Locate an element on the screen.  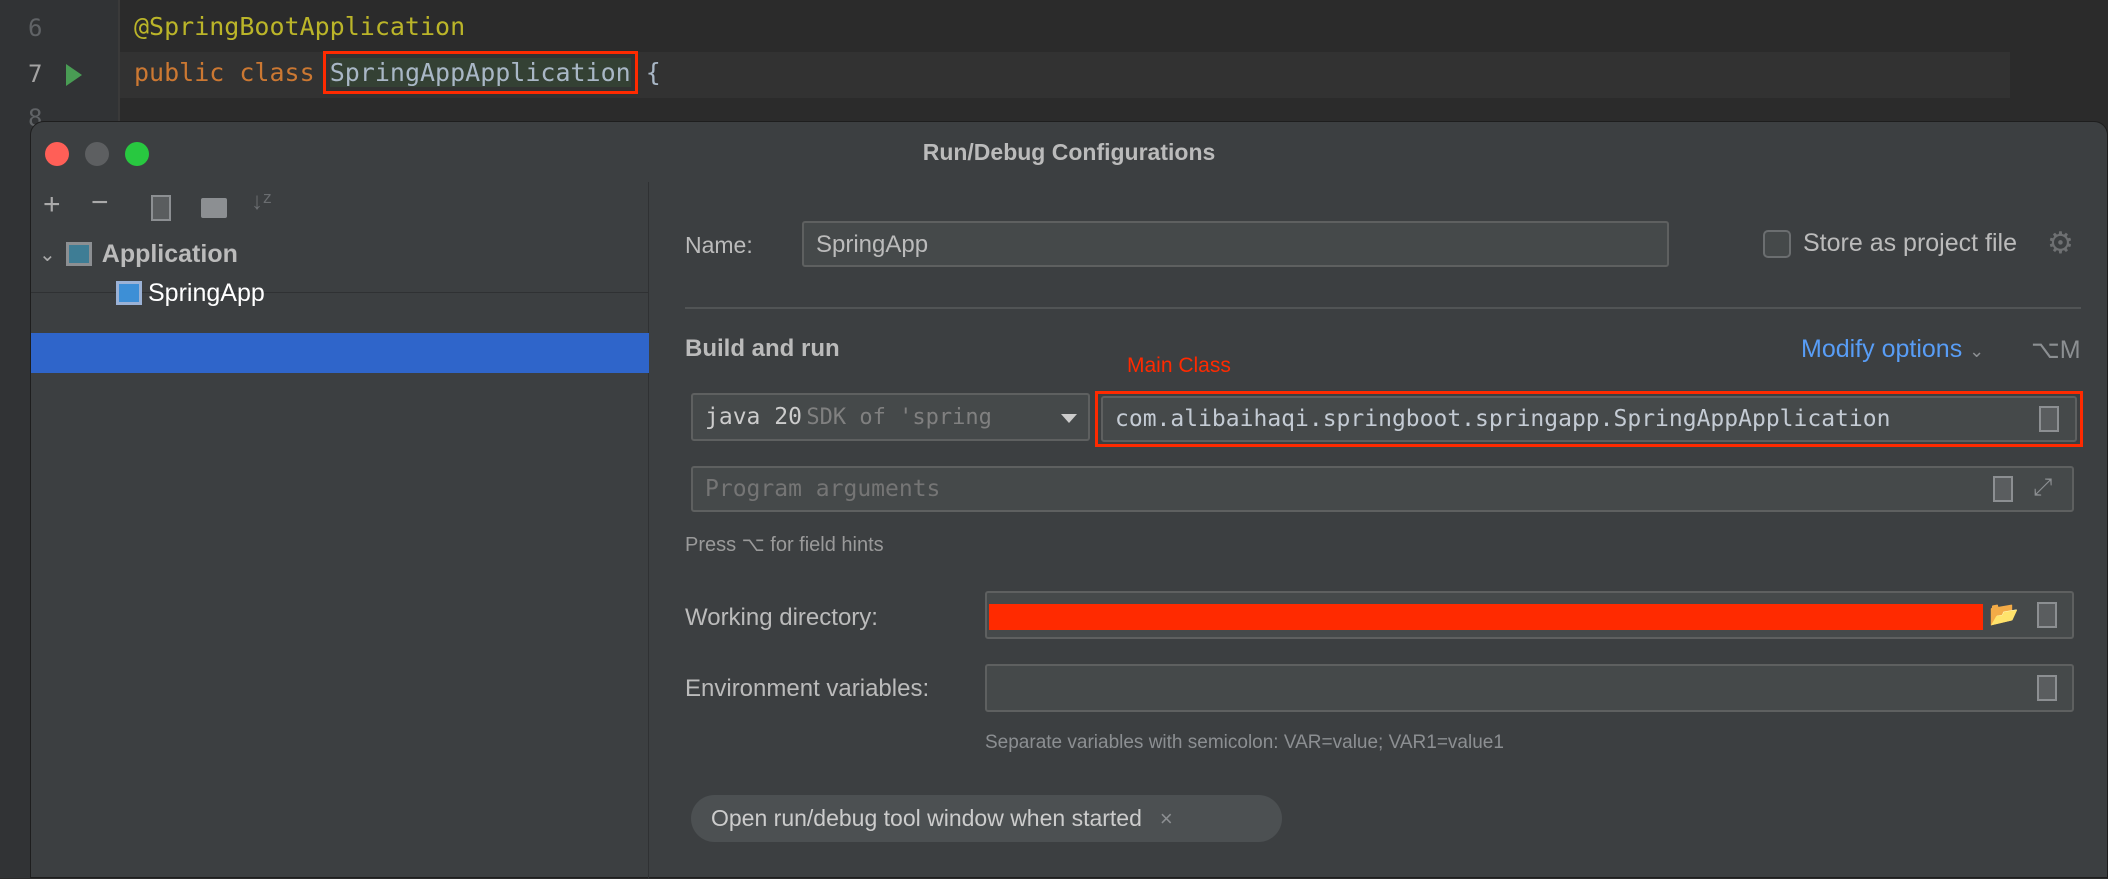
edit-env-icon is located at coordinates (2047, 688).